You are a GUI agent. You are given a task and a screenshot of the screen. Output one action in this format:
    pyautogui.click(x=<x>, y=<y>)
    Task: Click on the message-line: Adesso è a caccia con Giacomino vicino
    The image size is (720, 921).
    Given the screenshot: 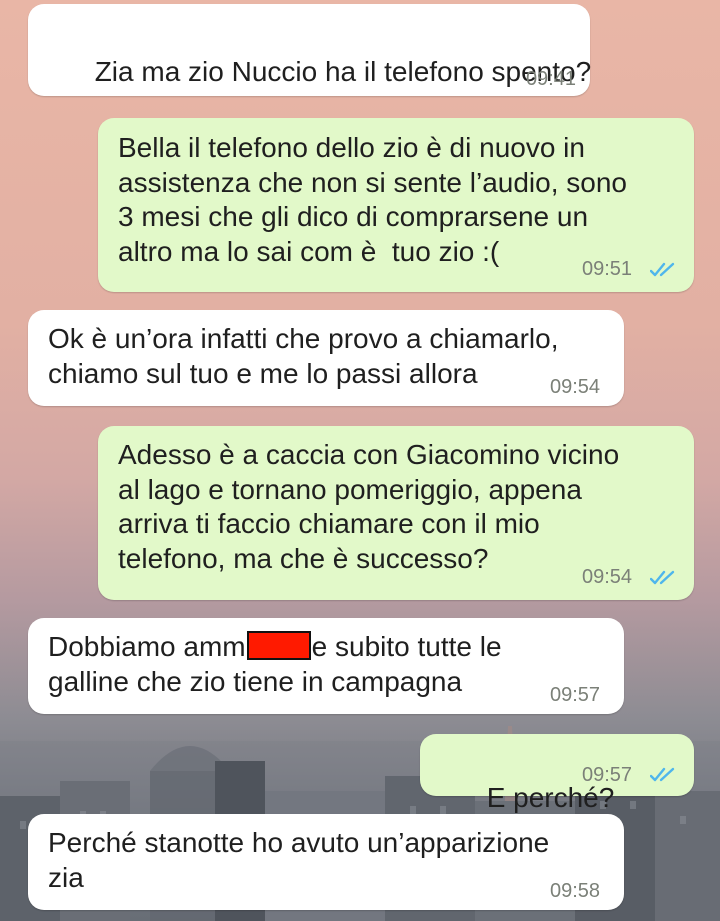 What is the action you would take?
    pyautogui.click(x=369, y=454)
    